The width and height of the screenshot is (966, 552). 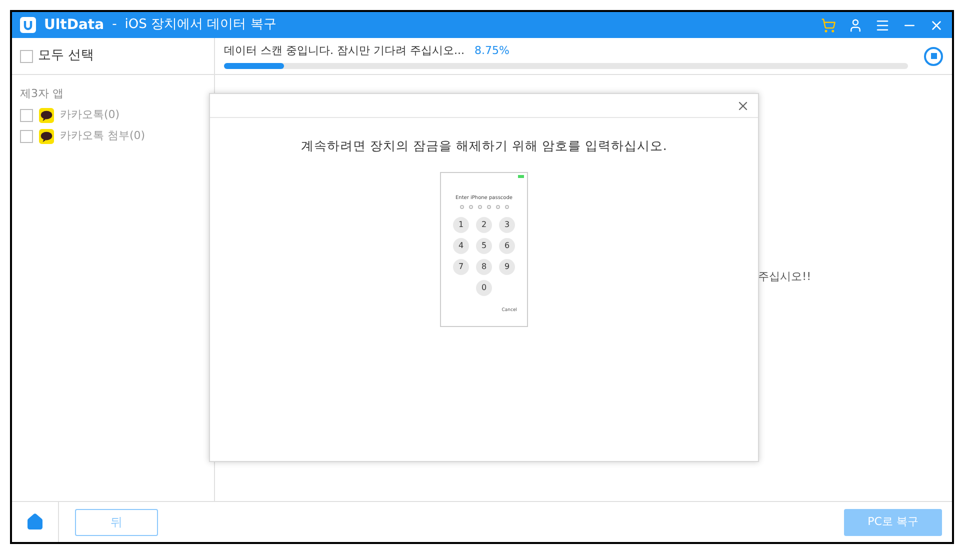 What do you see at coordinates (484, 146) in the screenshot?
I see `dialog-message: 계속하려면 장치의 잠금을 해제하기 위해 암호를 입력하십시오.` at bounding box center [484, 146].